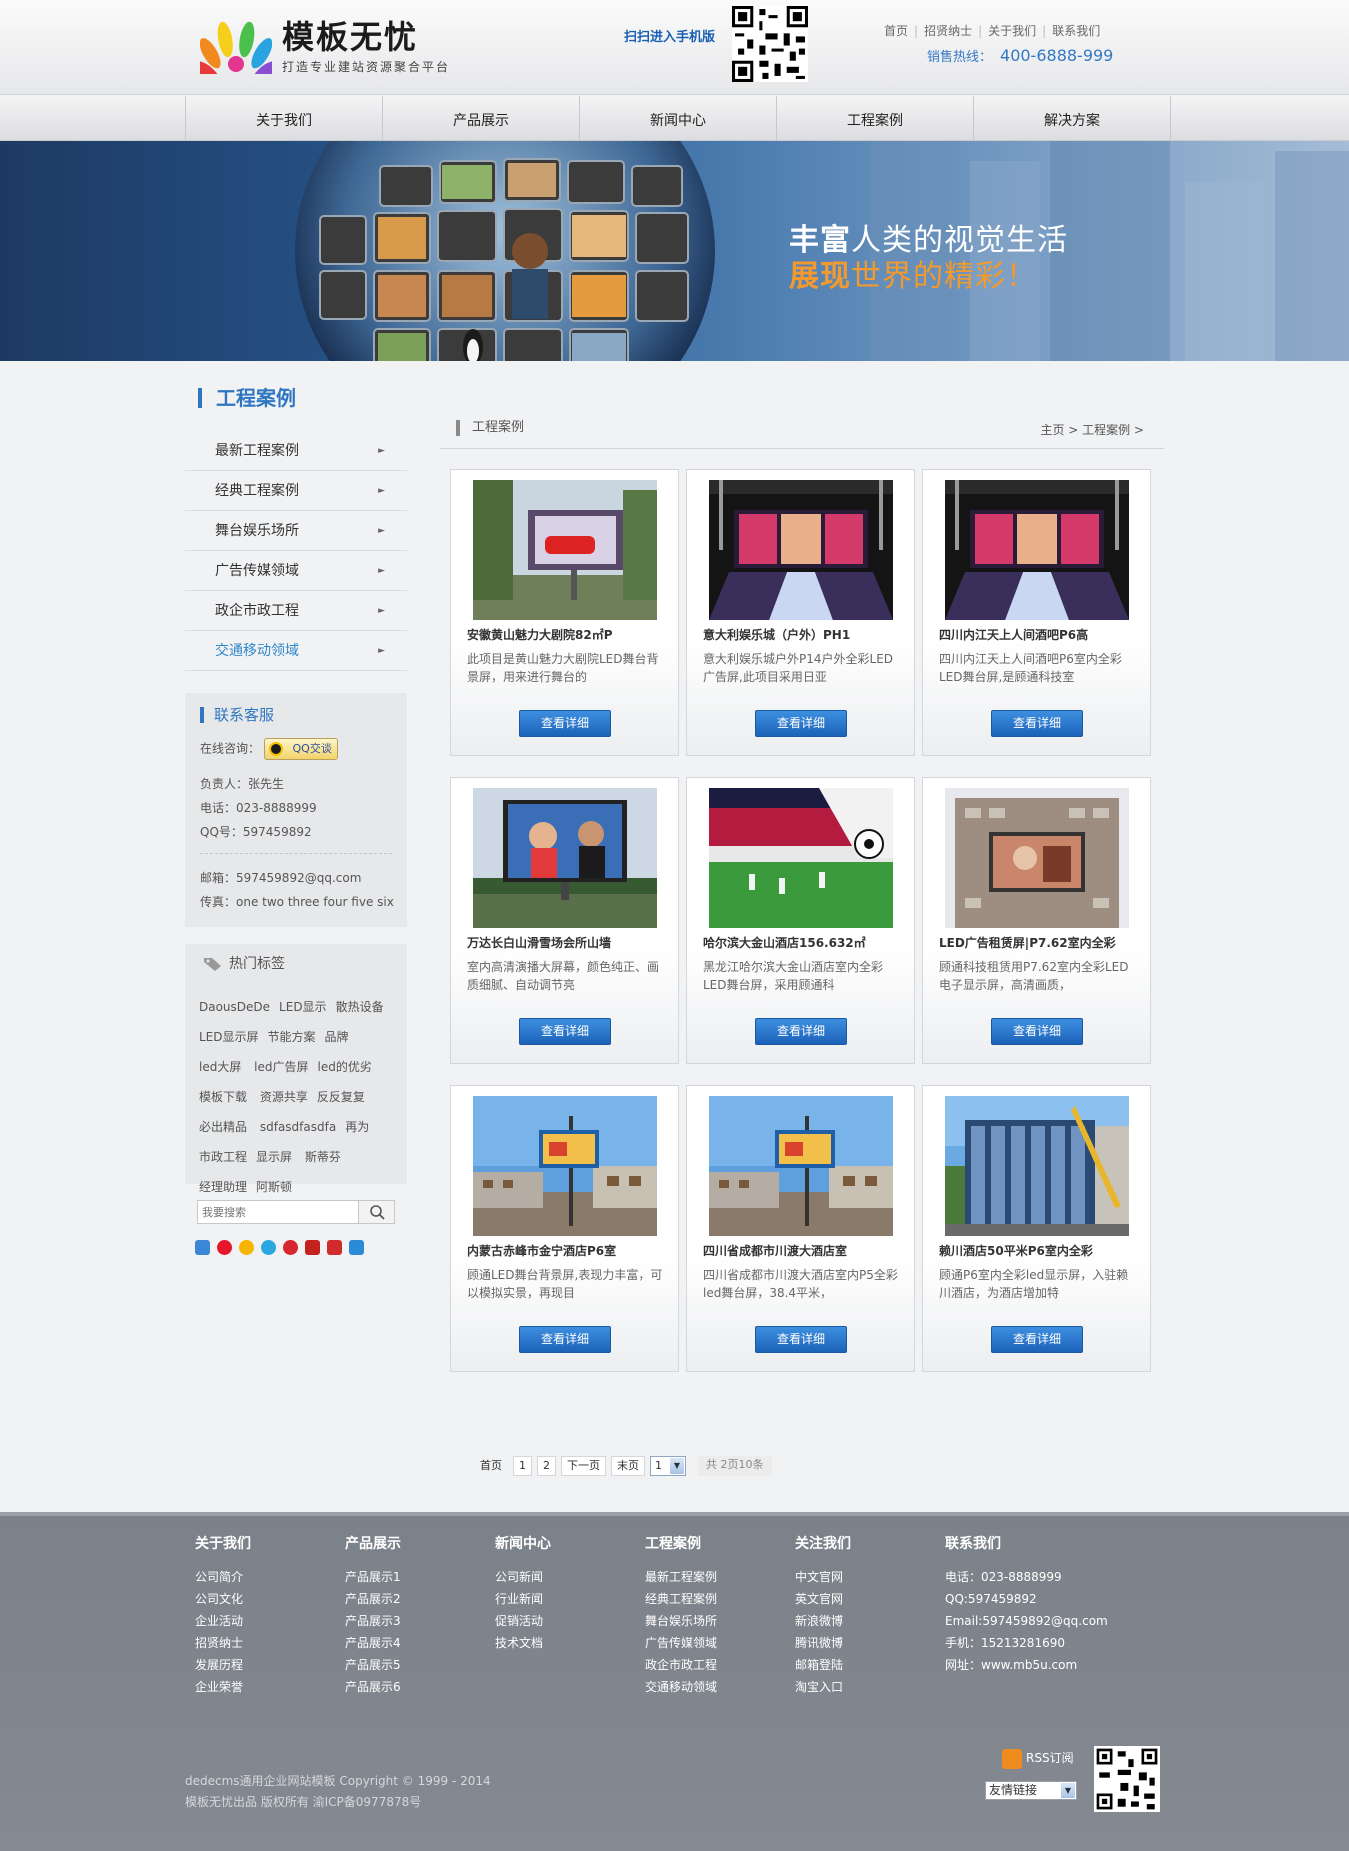  What do you see at coordinates (1039, 1250) in the screenshot?
I see `case-title: 赖川酒店50平米P6室内全彩` at bounding box center [1039, 1250].